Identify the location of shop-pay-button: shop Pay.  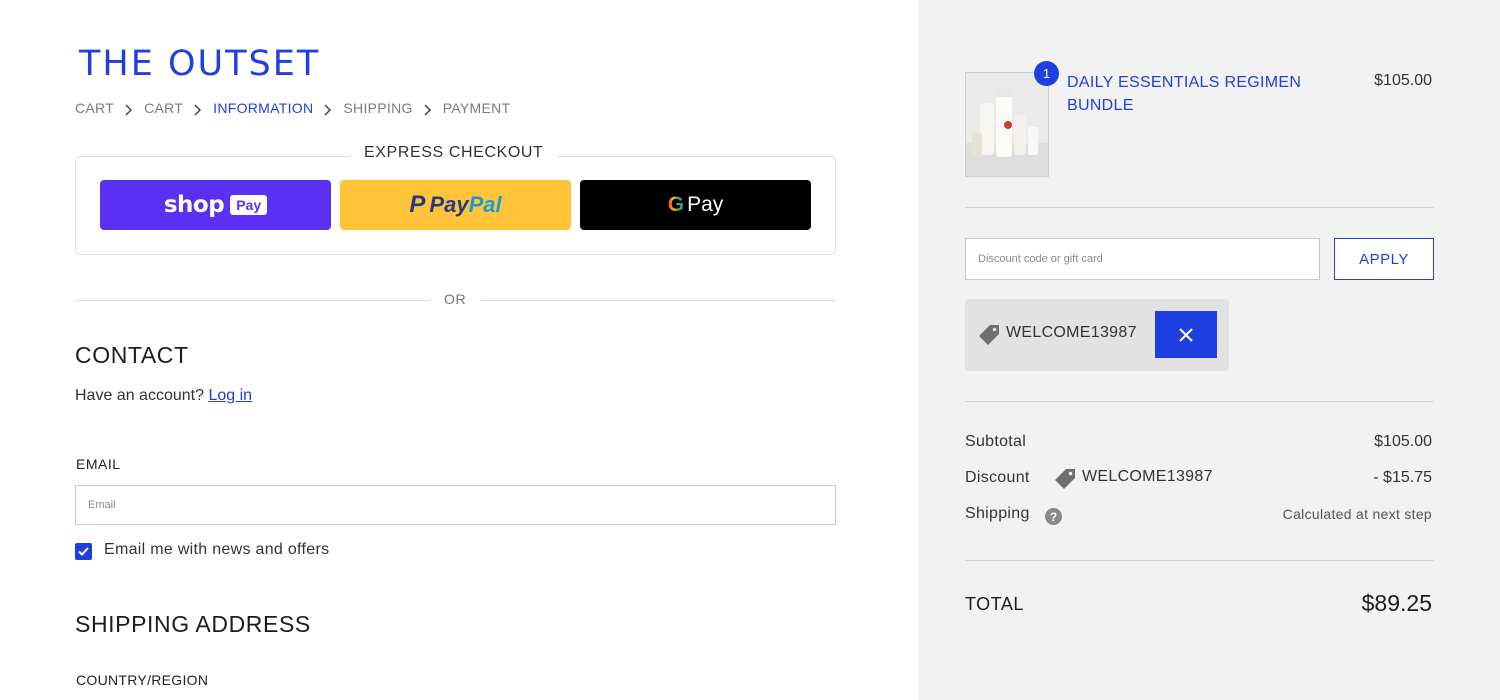
(215, 205).